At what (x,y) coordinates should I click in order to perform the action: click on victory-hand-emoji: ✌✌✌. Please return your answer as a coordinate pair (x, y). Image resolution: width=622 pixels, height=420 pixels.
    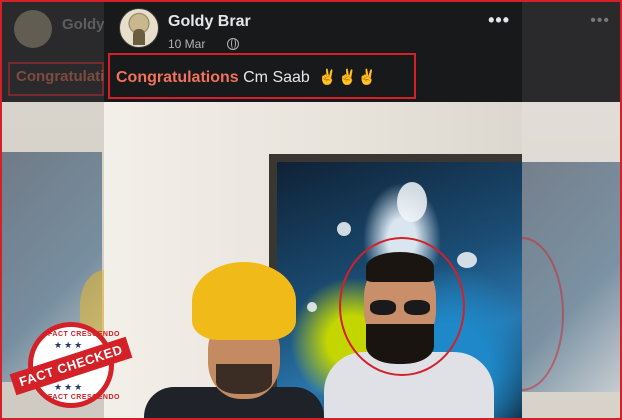
    Looking at the image, I should click on (348, 77).